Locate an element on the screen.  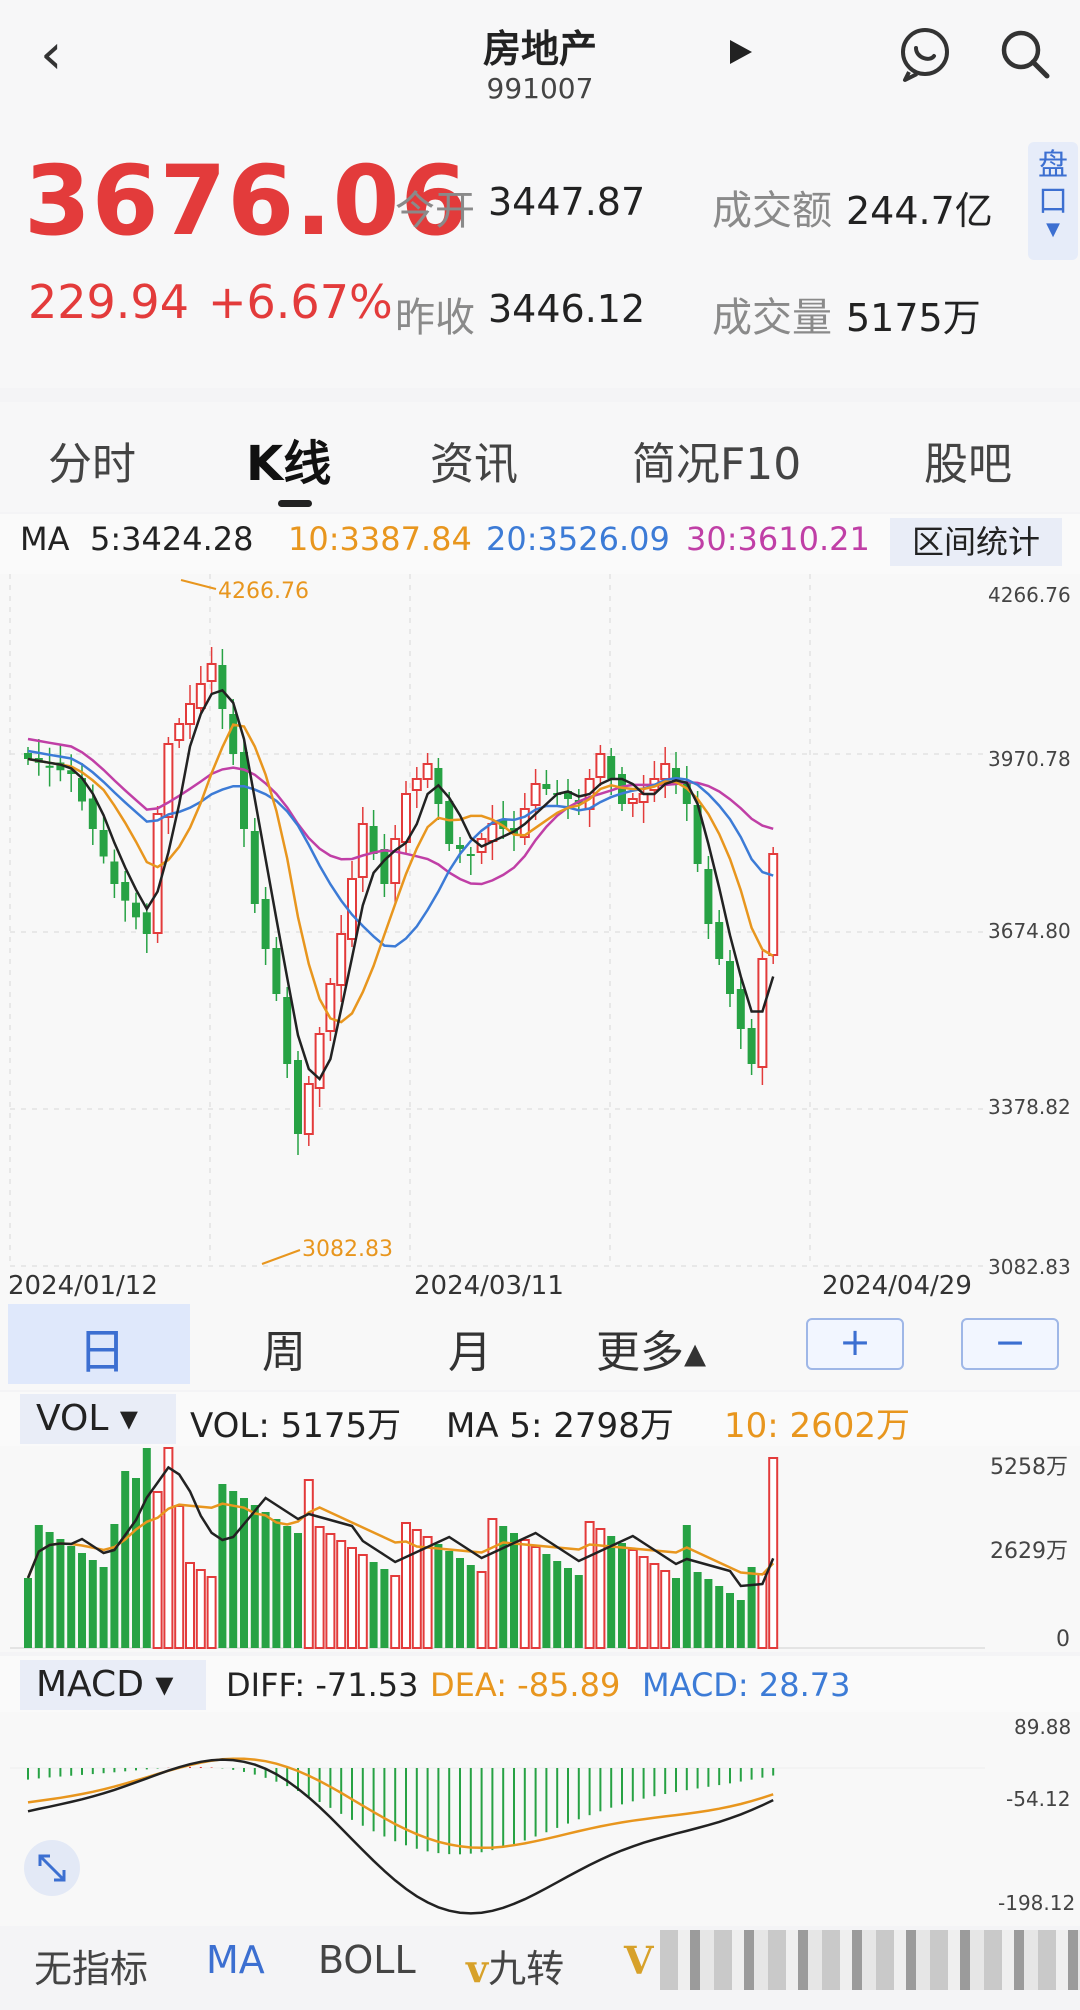
high-marker: 4266.76 is located at coordinates (244, 591).